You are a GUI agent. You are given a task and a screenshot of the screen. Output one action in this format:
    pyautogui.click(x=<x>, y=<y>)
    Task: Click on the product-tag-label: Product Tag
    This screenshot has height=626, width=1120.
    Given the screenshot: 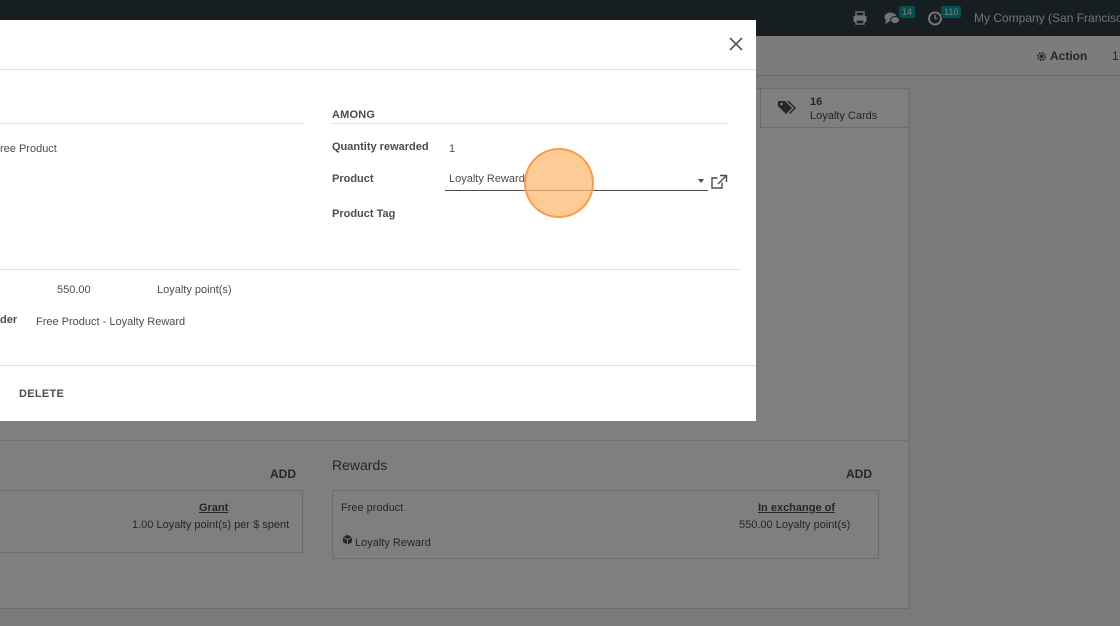 What is the action you would take?
    pyautogui.click(x=364, y=214)
    